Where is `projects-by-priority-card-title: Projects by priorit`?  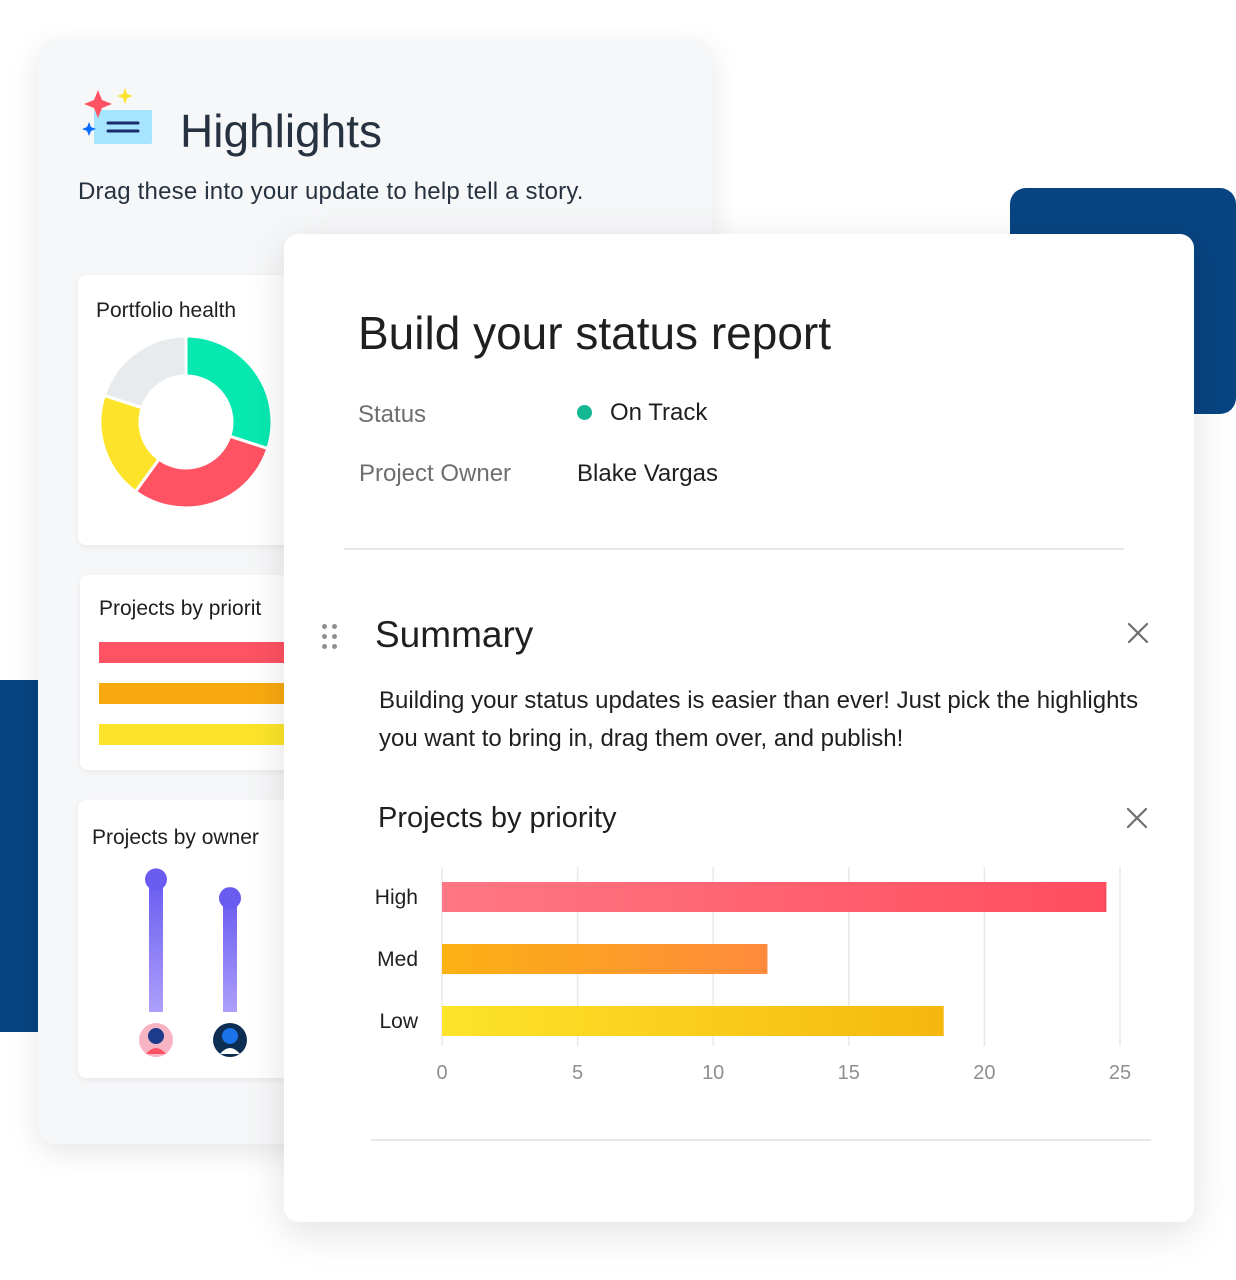 projects-by-priority-card-title: Projects by priorit is located at coordinates (180, 608).